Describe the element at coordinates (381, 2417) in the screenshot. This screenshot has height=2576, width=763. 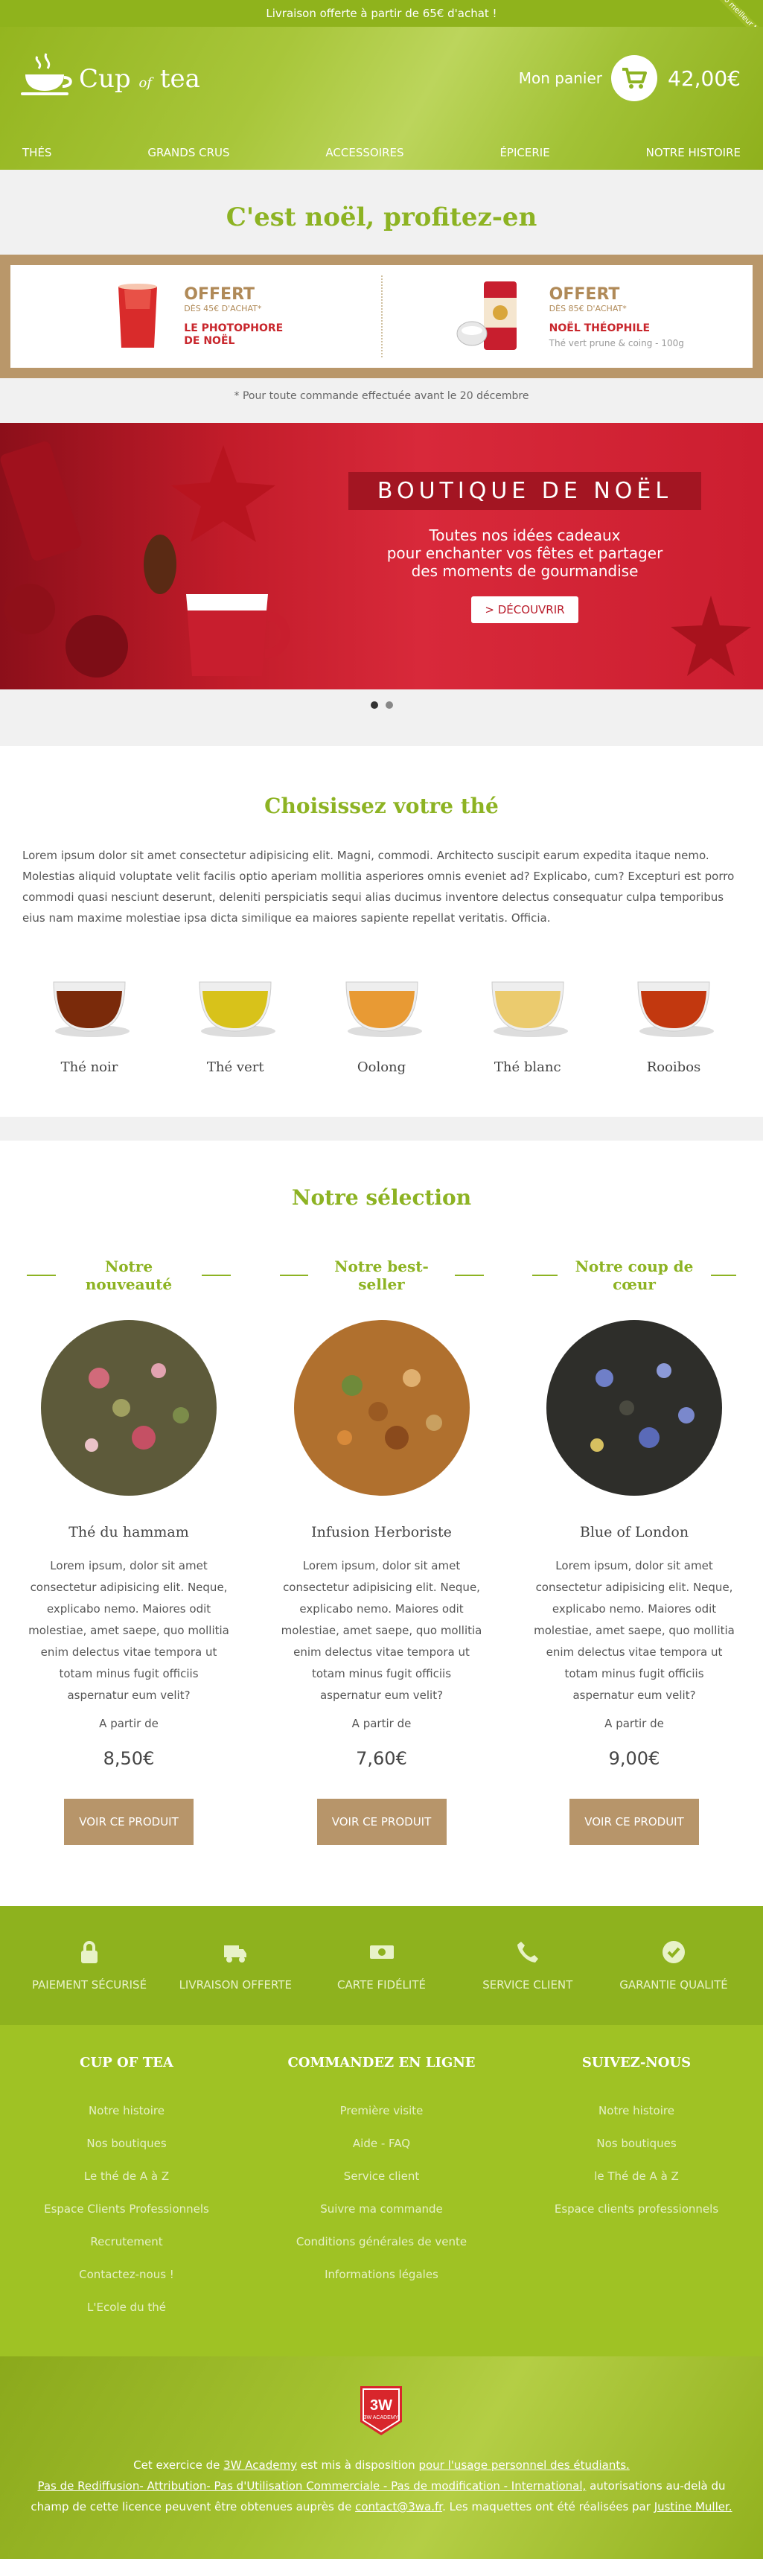
I see `svg-text: 3W ACADEMY` at that location.